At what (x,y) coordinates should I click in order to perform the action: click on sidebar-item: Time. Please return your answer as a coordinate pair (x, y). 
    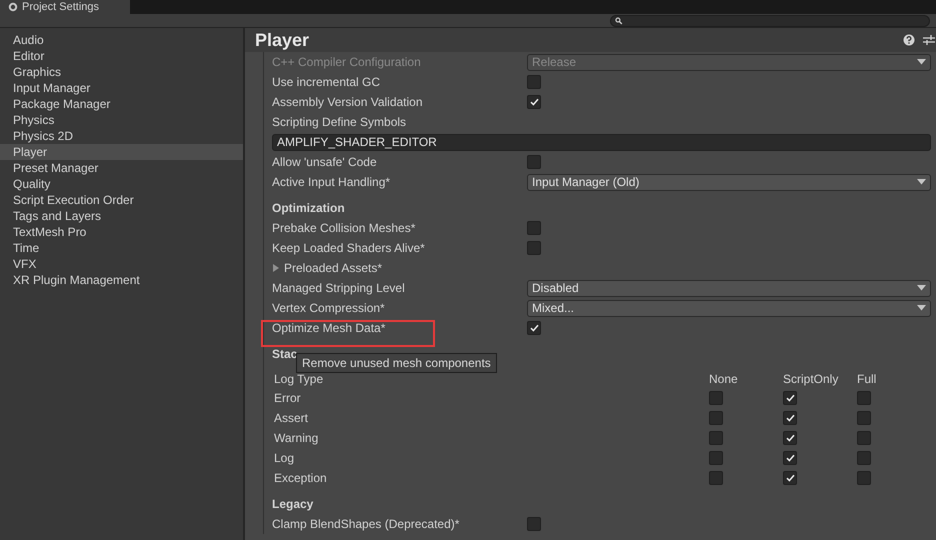
    Looking at the image, I should click on (121, 248).